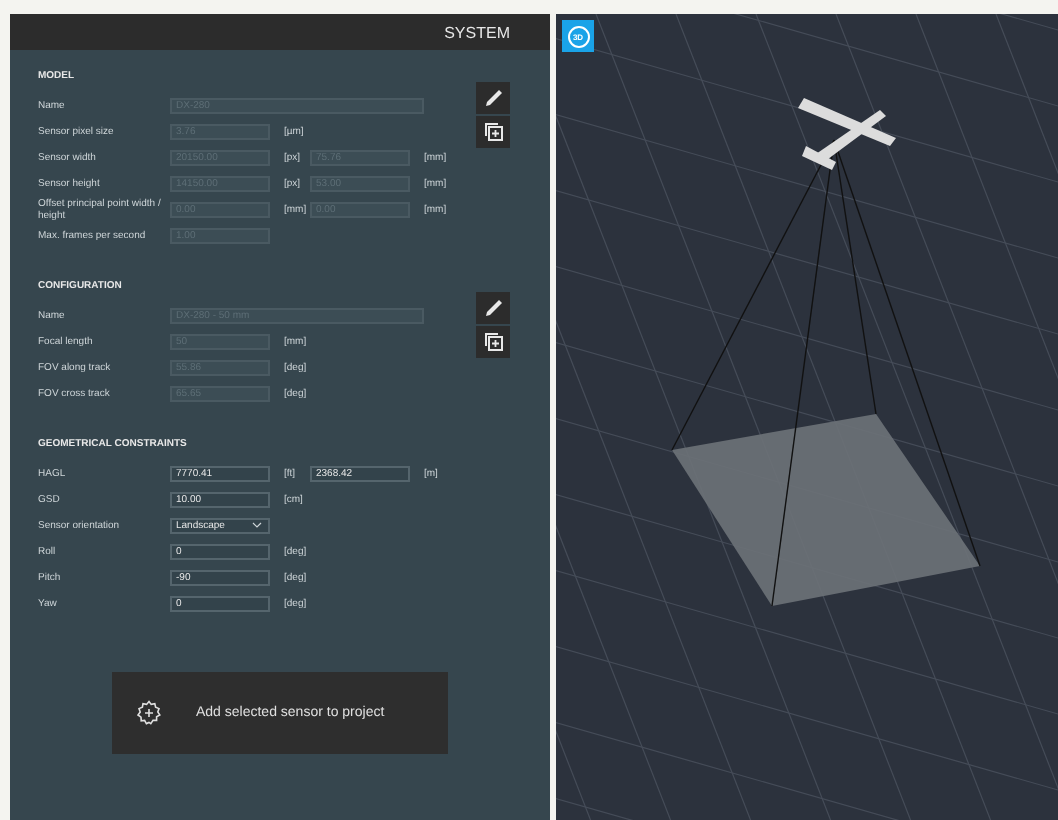  Describe the element at coordinates (149, 713) in the screenshot. I see `gear-icon` at that location.